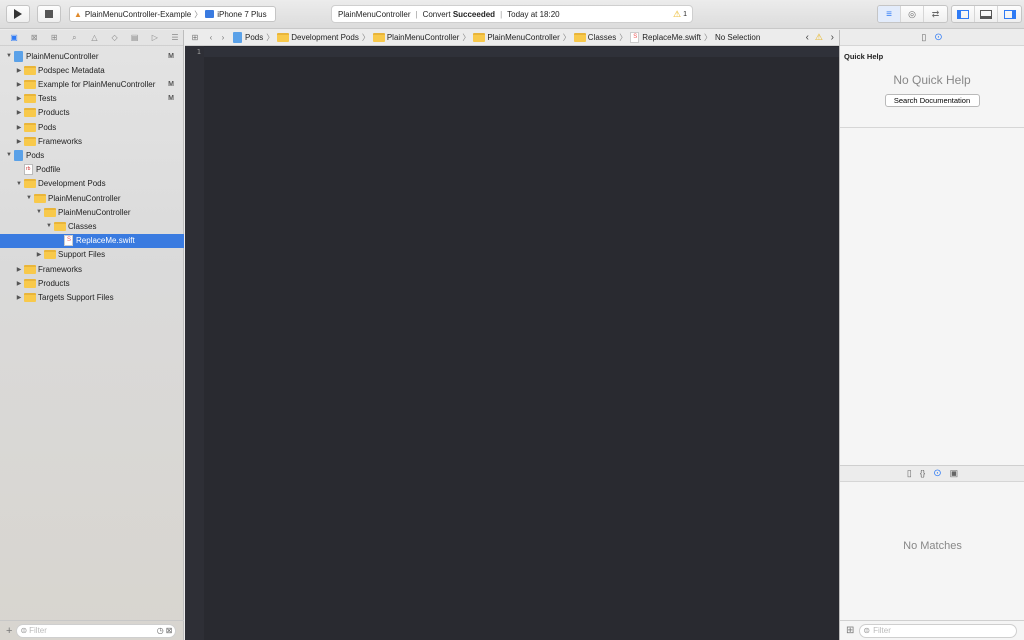 The image size is (1024, 640). Describe the element at coordinates (14, 38) in the screenshot. I see `folder-icon: ▣` at that location.